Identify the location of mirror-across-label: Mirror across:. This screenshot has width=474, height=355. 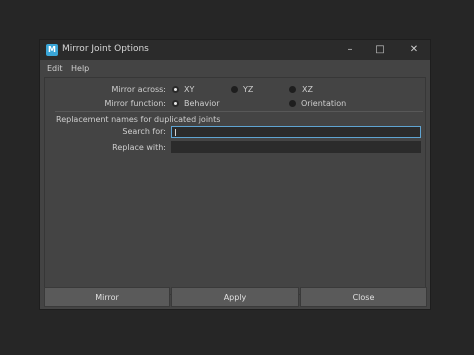
(138, 89).